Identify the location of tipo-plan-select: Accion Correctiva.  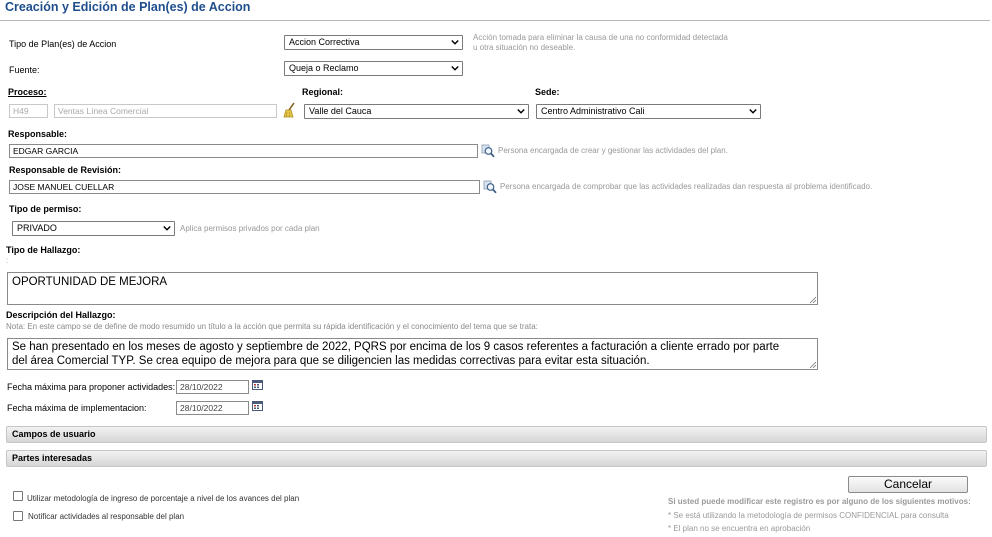
(373, 42).